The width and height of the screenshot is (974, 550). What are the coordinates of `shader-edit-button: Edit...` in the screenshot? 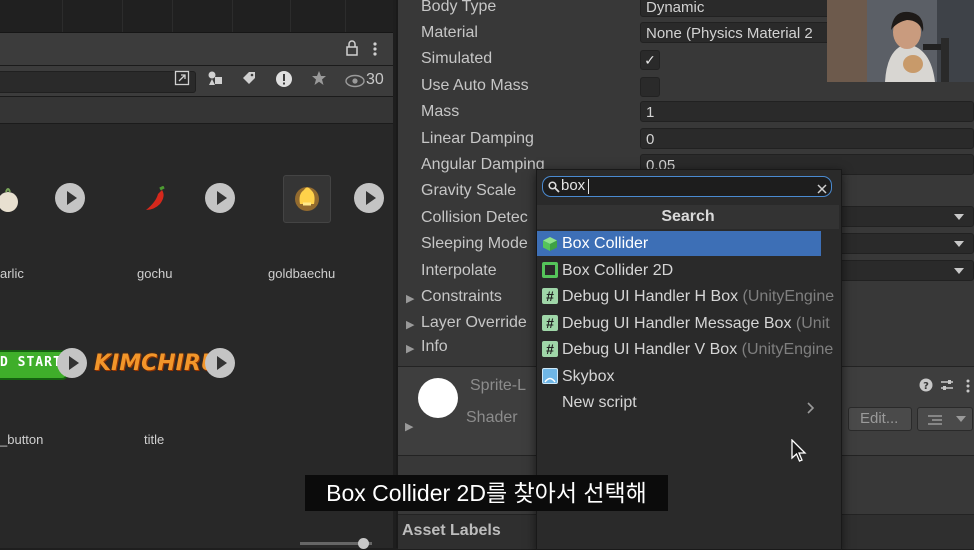 It's located at (880, 419).